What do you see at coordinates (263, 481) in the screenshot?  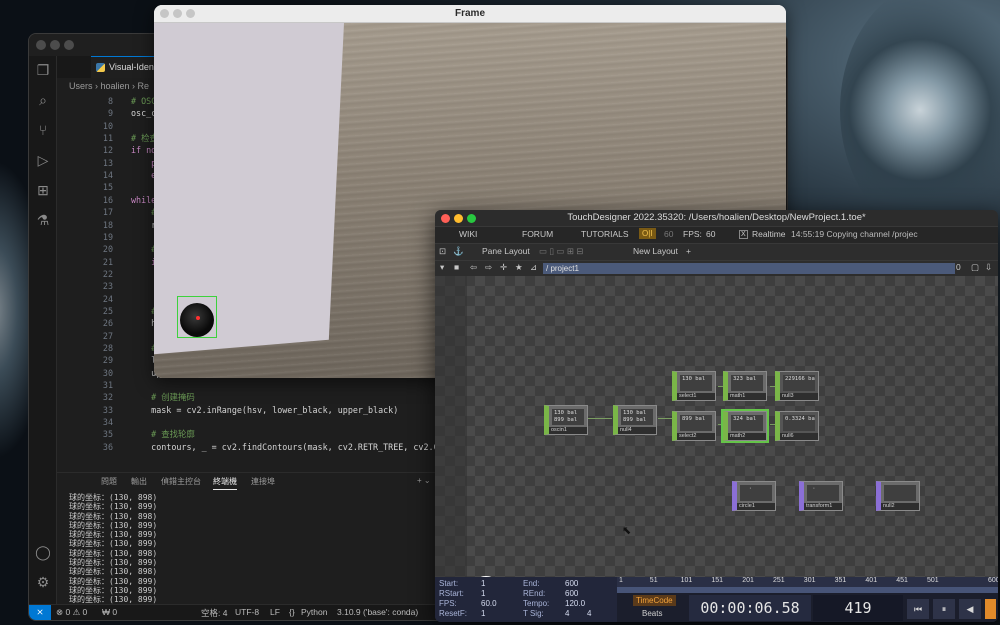 I see `tab-ports: 連接埠` at bounding box center [263, 481].